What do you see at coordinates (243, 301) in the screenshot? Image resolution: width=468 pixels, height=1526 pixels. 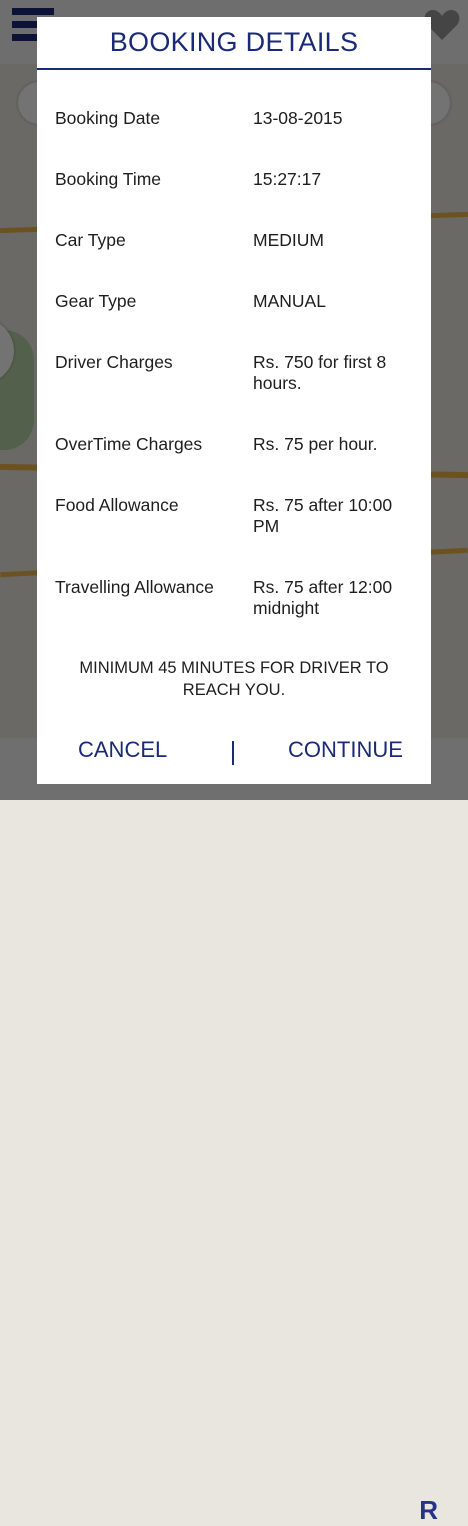 I see `detail-row-gear-type: Gear Type MANUAL` at bounding box center [243, 301].